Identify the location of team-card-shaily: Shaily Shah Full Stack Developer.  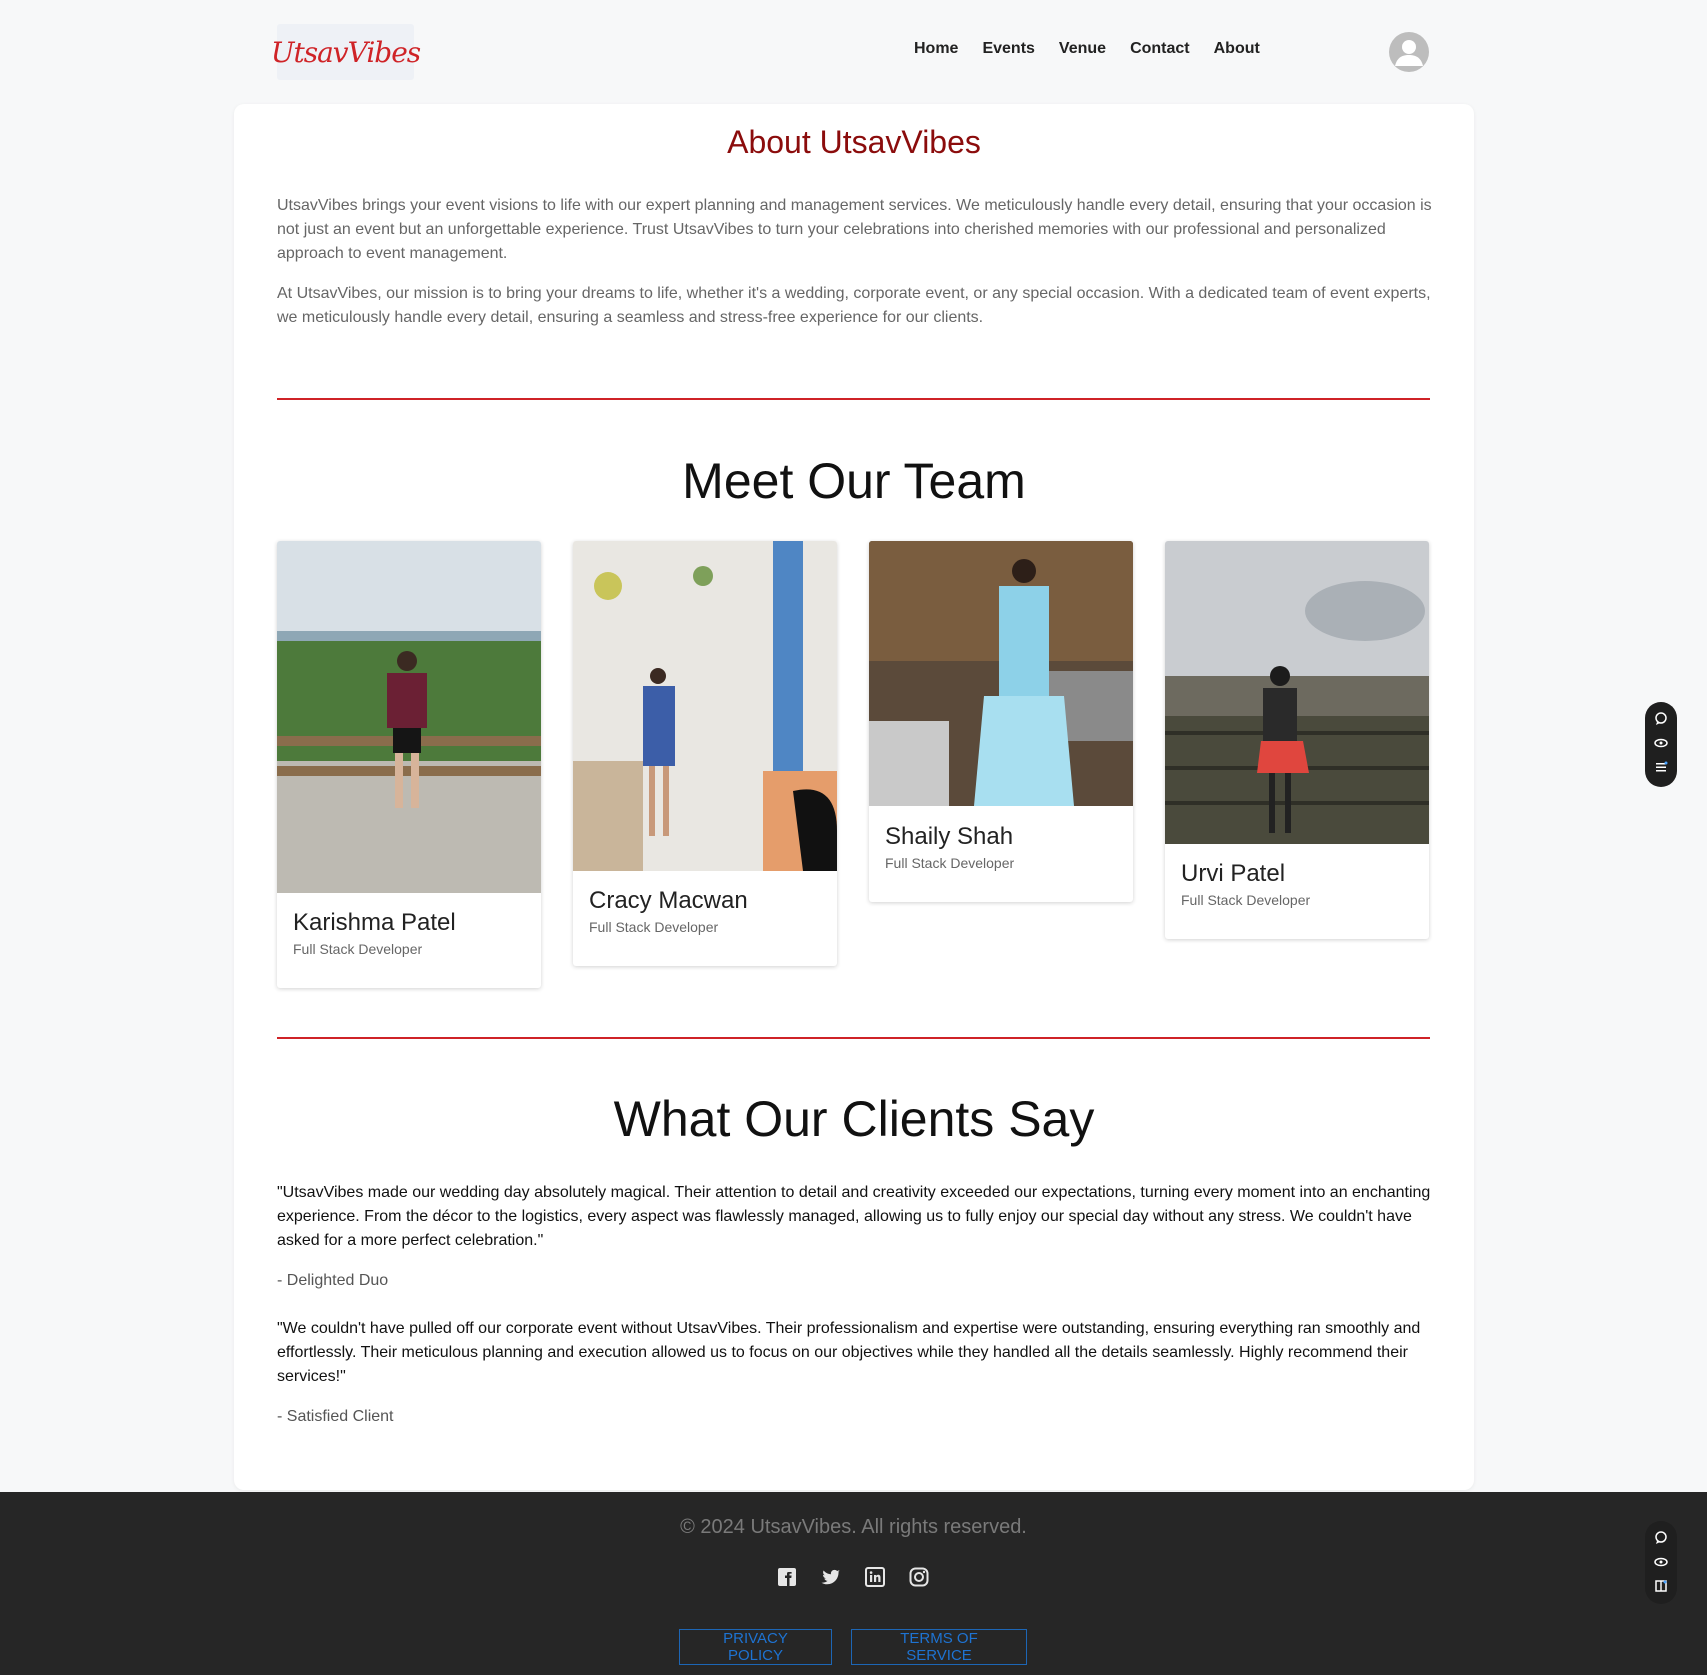
(1001, 721).